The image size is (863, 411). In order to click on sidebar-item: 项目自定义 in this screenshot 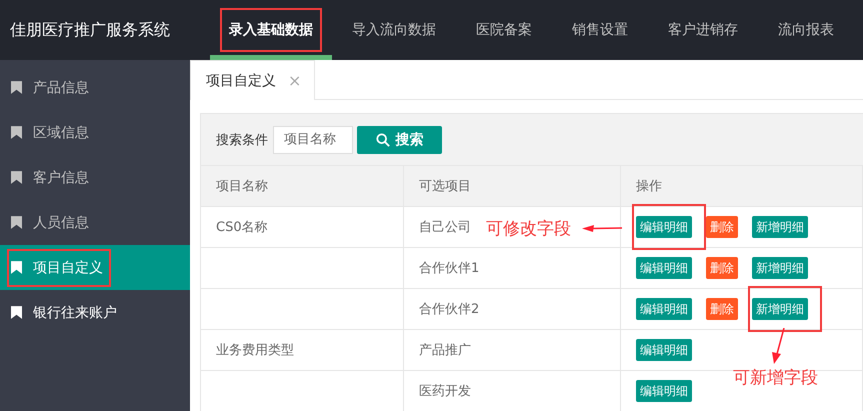, I will do `click(95, 267)`.